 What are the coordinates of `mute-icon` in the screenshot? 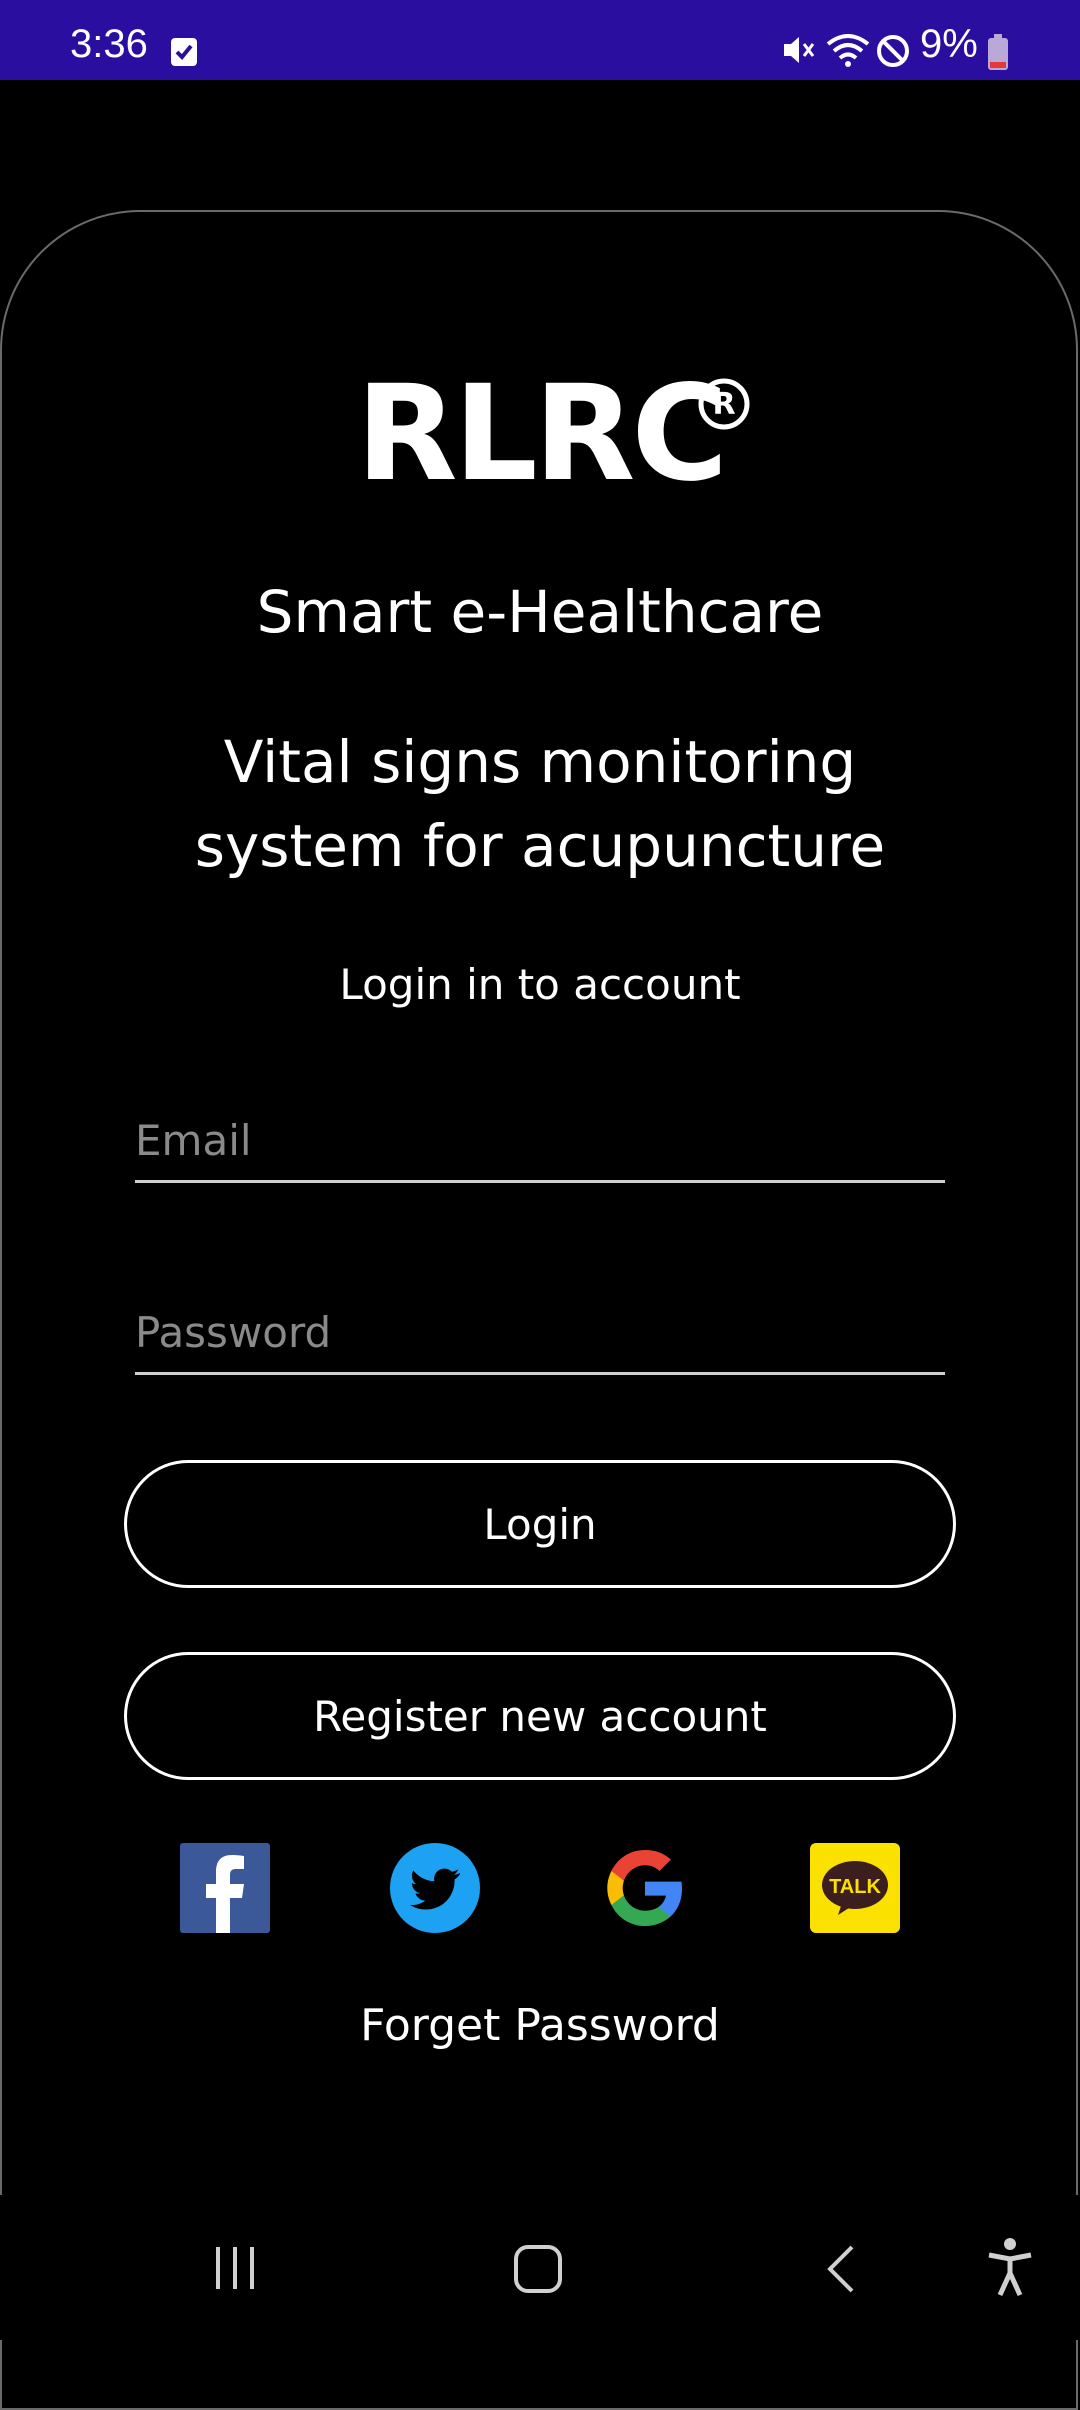 It's located at (799, 50).